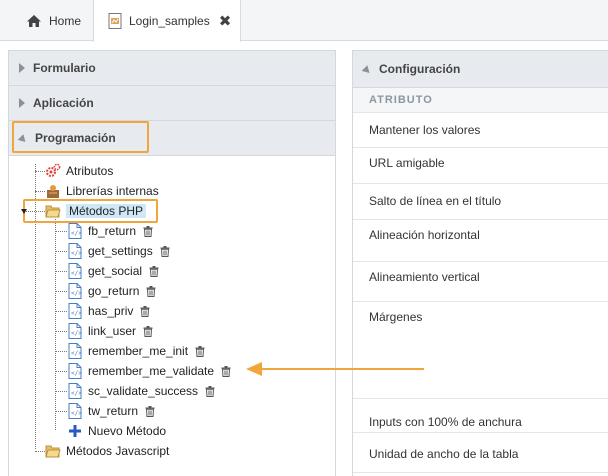 This screenshot has height=476, width=608. I want to click on tree-item-method: </> go_return, so click(111, 291).